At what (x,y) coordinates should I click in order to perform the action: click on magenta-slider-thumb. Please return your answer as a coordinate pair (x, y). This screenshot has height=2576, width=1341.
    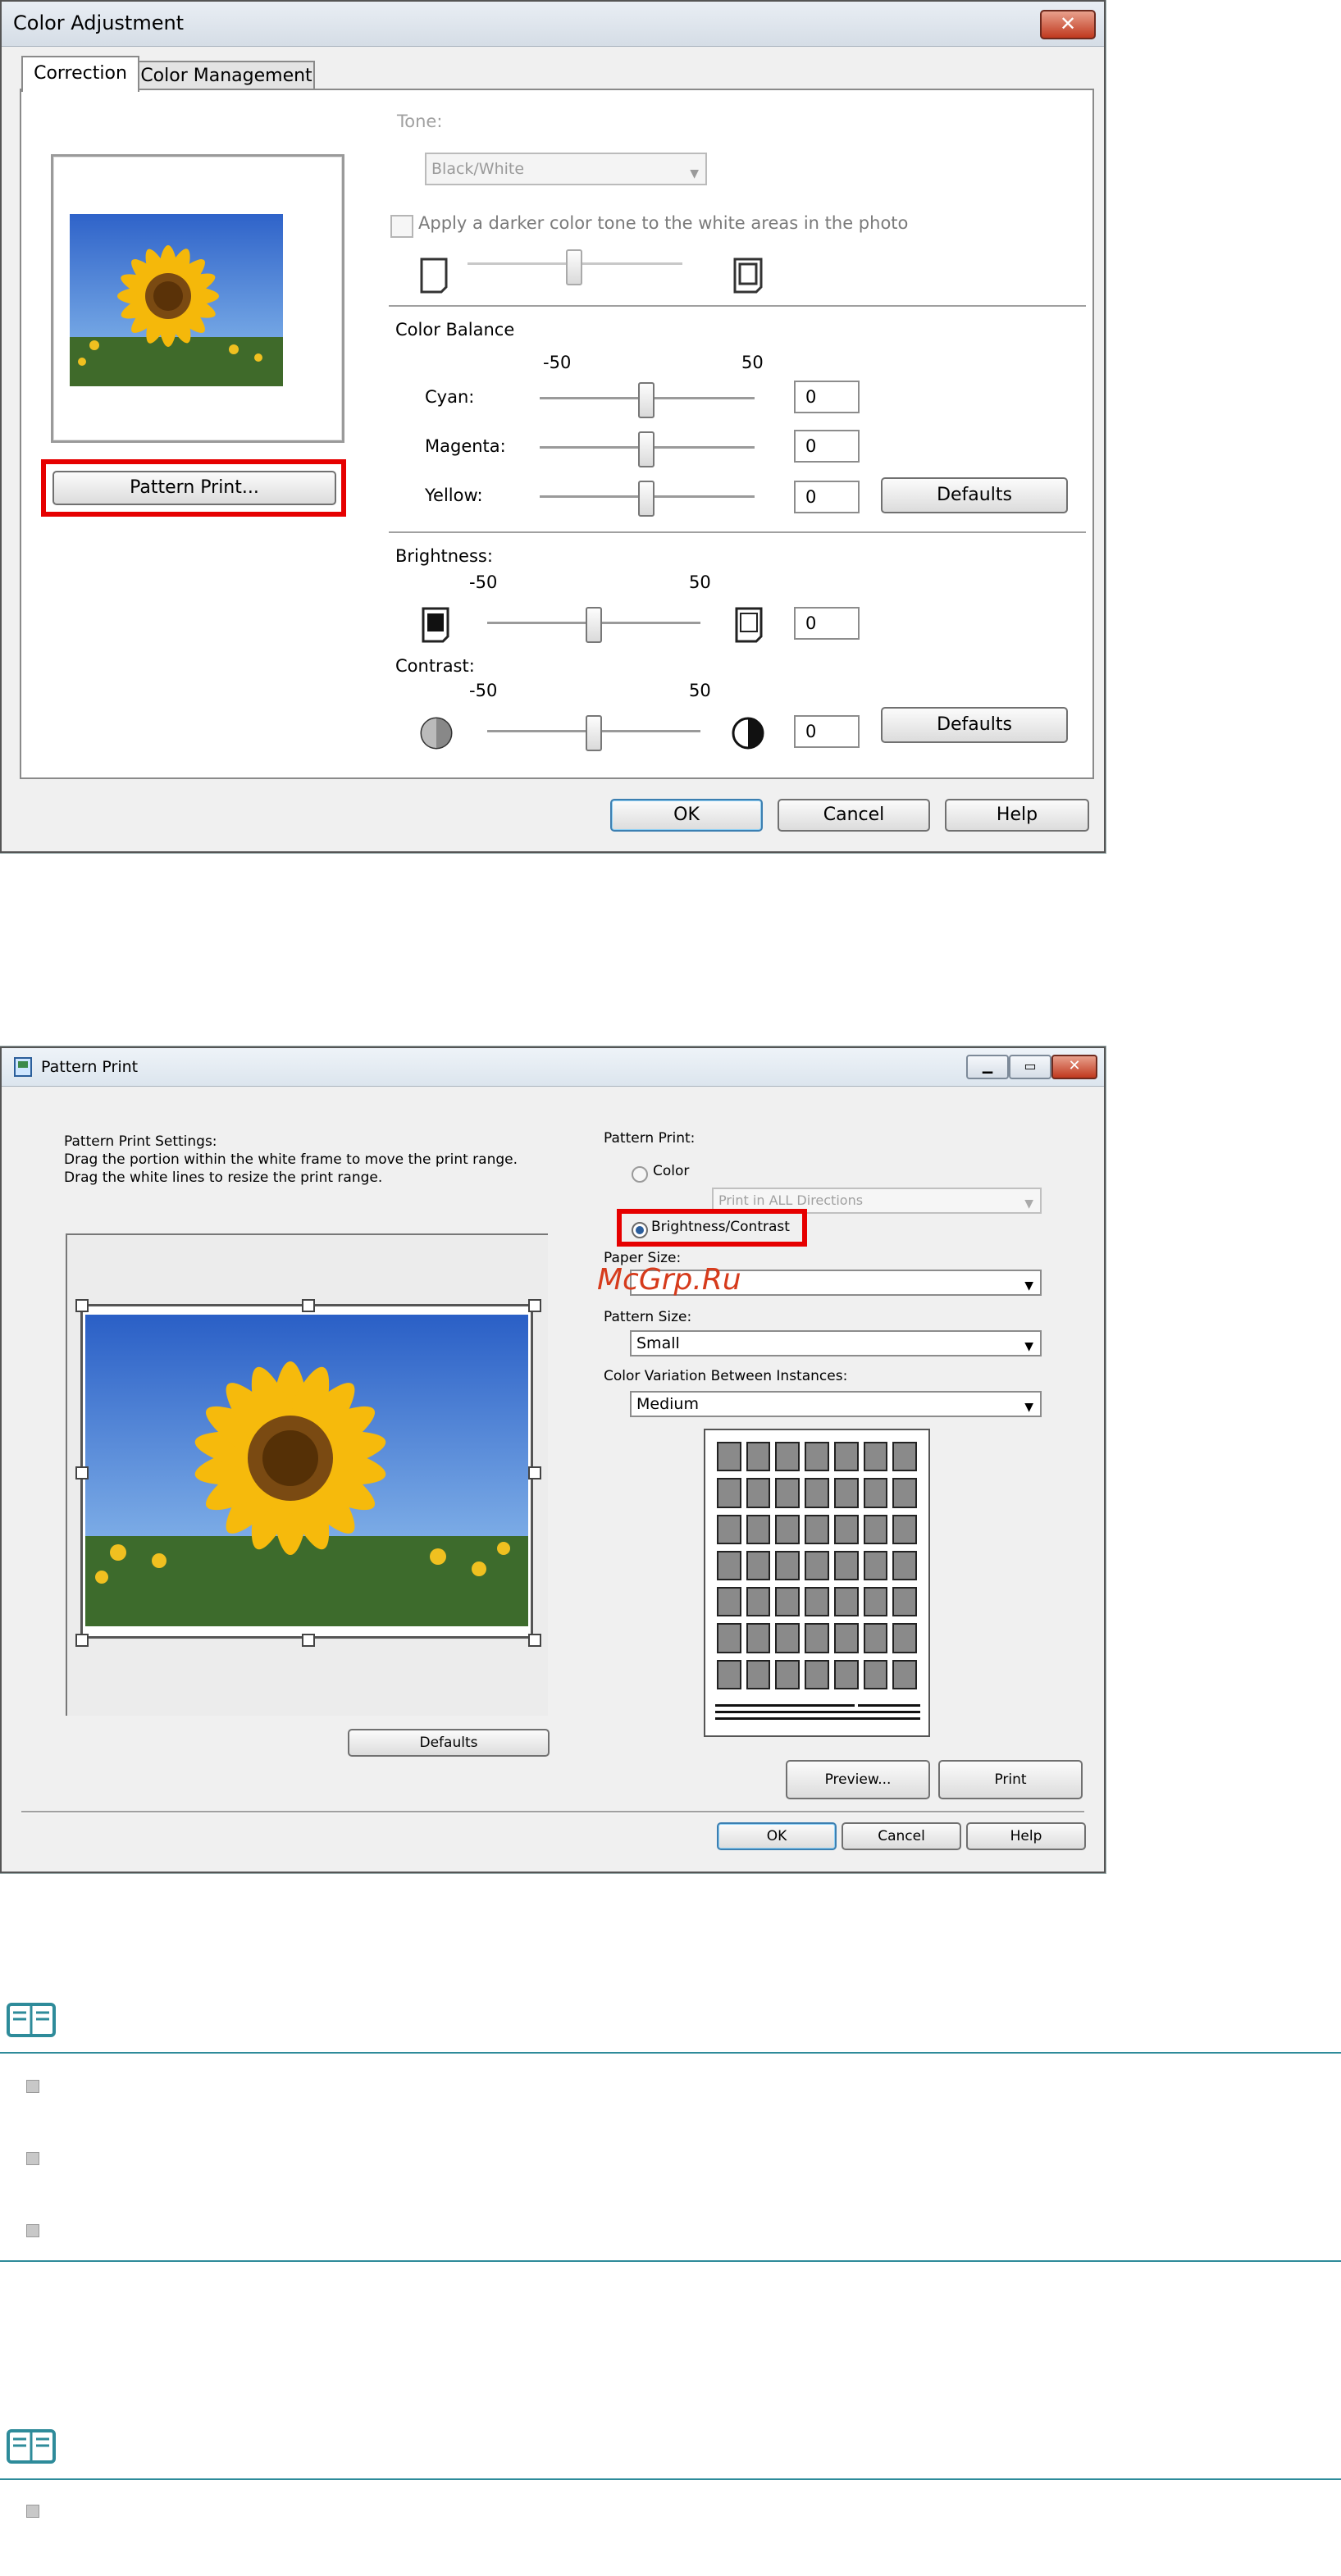
    Looking at the image, I should click on (646, 449).